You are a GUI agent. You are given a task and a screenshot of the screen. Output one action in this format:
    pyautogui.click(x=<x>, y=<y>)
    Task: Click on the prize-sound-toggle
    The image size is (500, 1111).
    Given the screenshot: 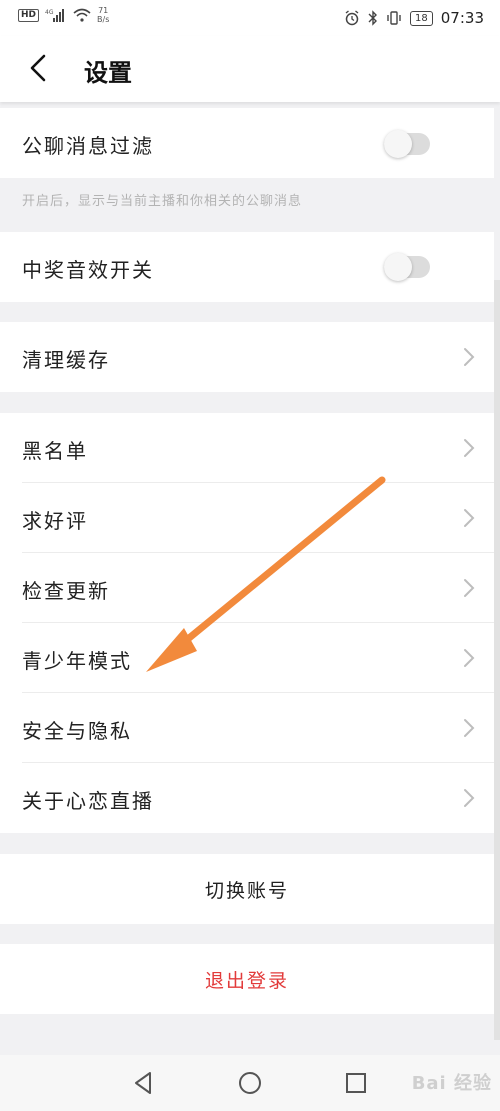 What is the action you would take?
    pyautogui.click(x=407, y=267)
    